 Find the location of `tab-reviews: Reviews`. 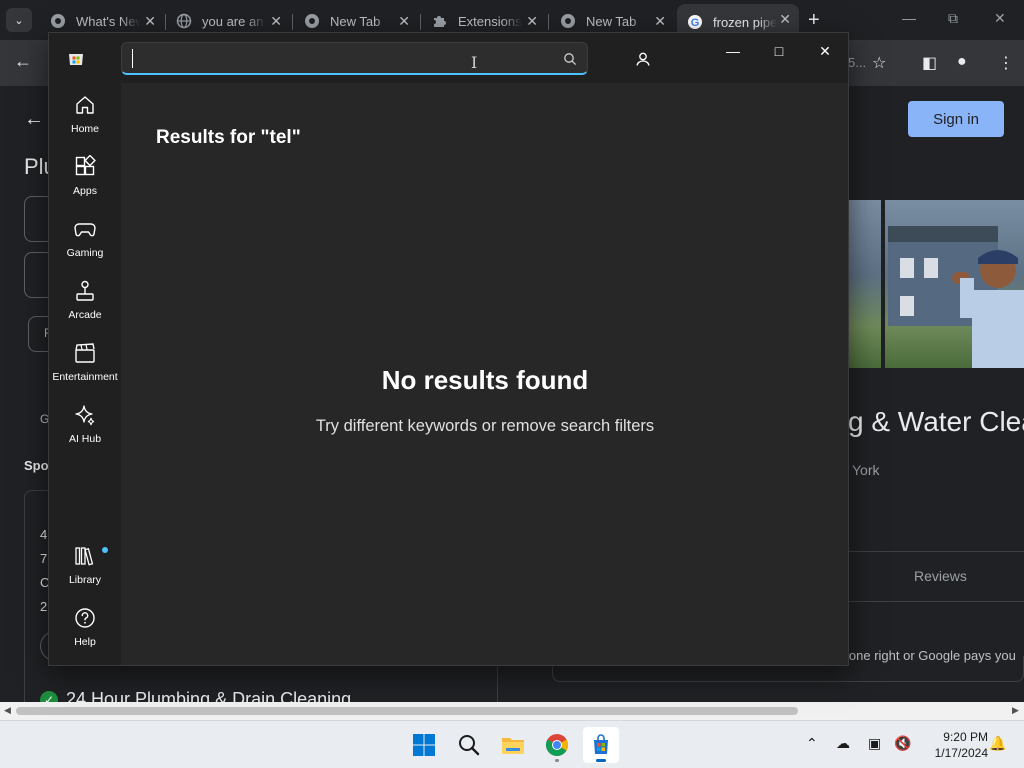

tab-reviews: Reviews is located at coordinates (940, 576).